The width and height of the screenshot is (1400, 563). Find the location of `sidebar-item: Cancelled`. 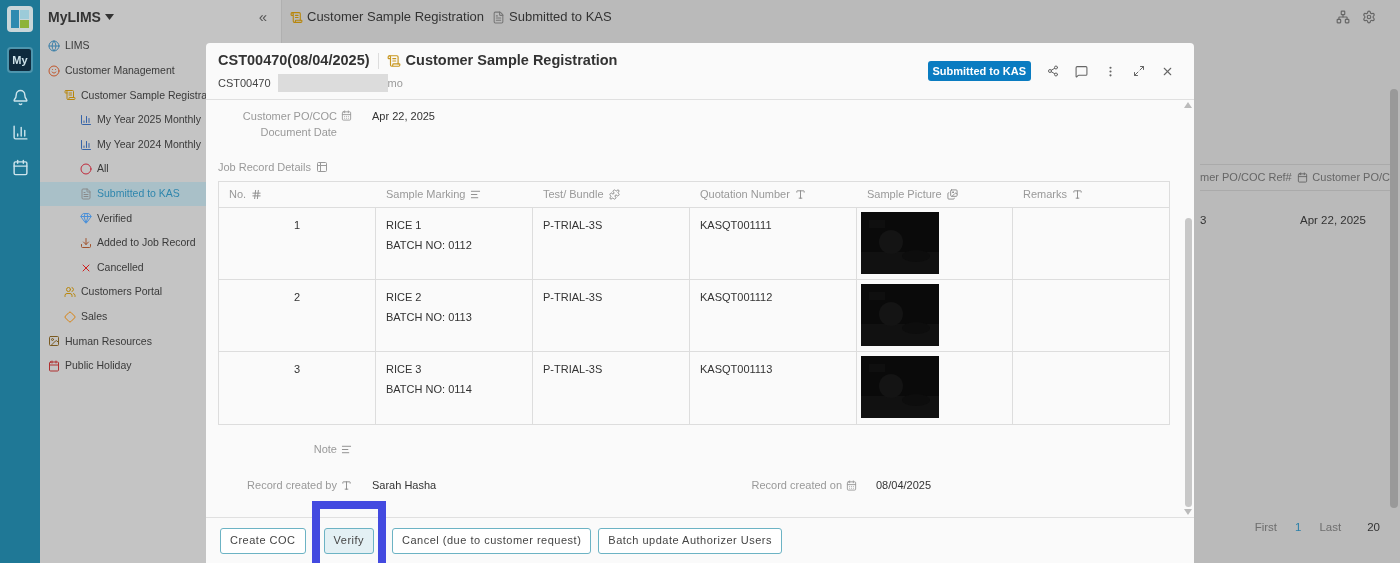

sidebar-item: Cancelled is located at coordinates (160, 267).